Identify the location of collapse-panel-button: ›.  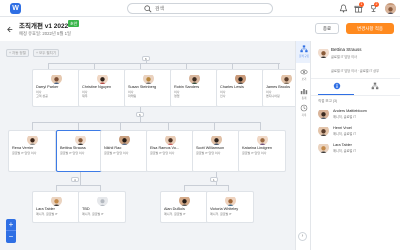
(302, 236).